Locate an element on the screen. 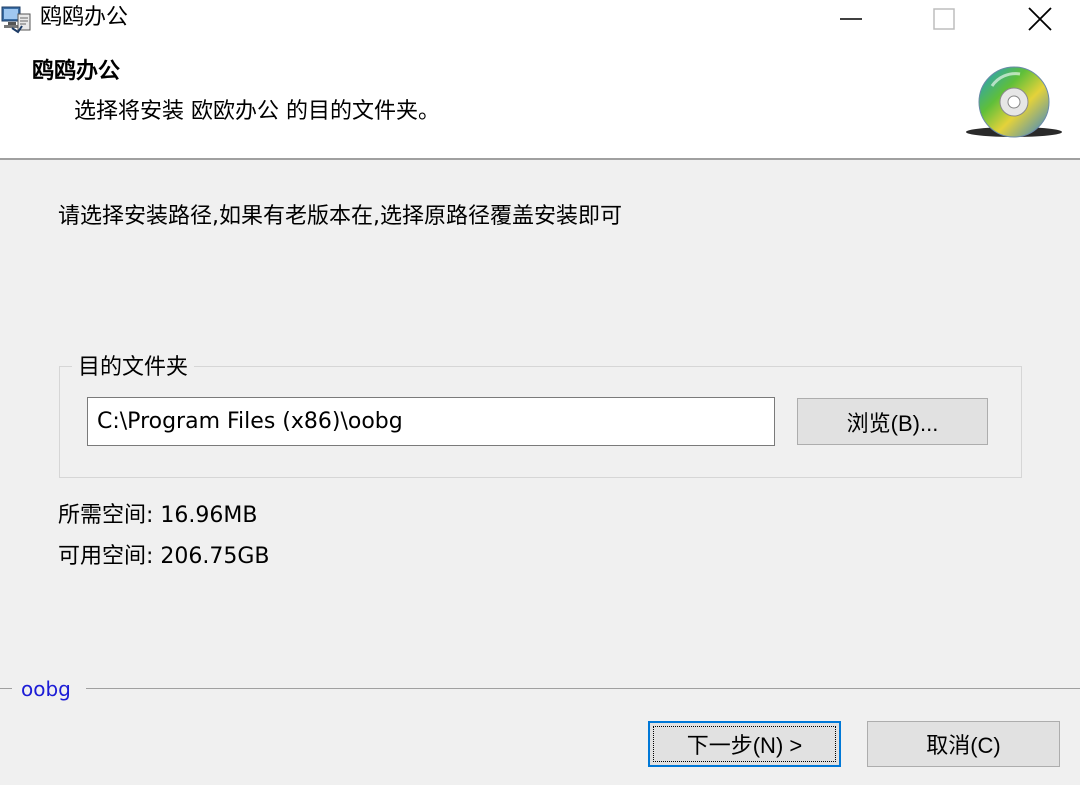 The image size is (1080, 785). header-subtitle: 选择将安装 欧欧办公 的目的文件夹。 is located at coordinates (257, 111).